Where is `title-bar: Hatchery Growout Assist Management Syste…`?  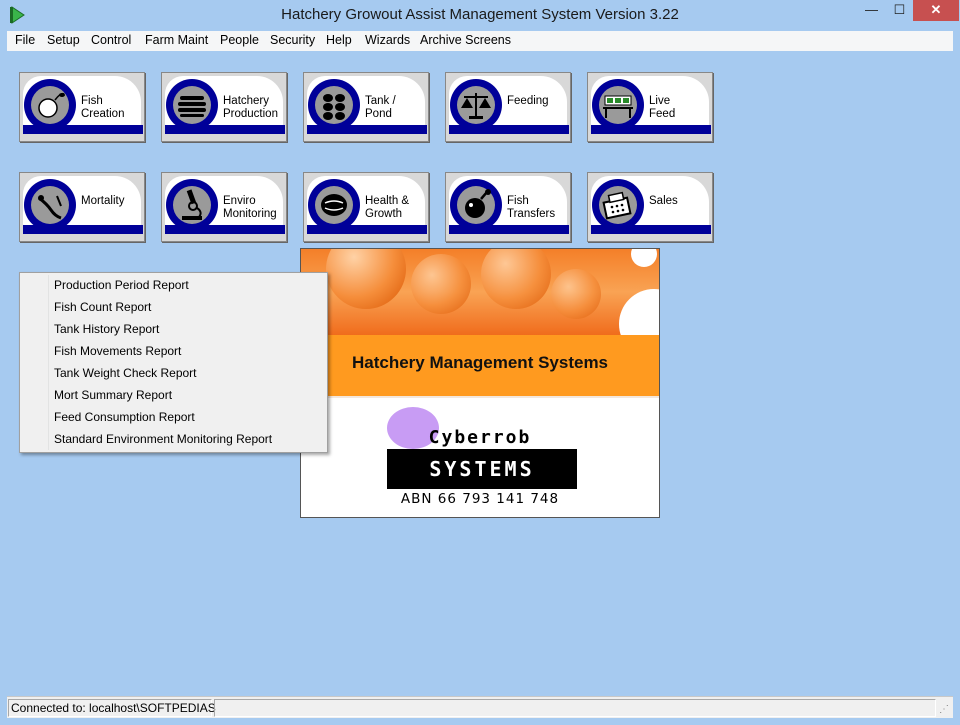 title-bar: Hatchery Growout Assist Management Syste… is located at coordinates (480, 15).